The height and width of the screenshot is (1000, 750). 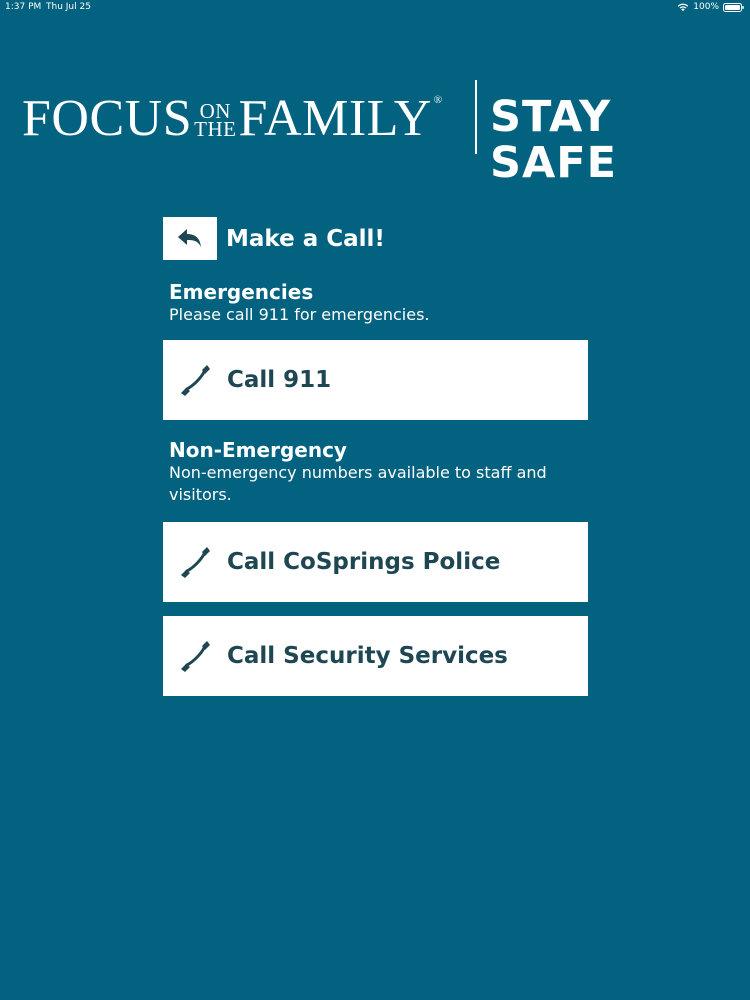 What do you see at coordinates (375, 380) in the screenshot?
I see `call-911-button: Call 911` at bounding box center [375, 380].